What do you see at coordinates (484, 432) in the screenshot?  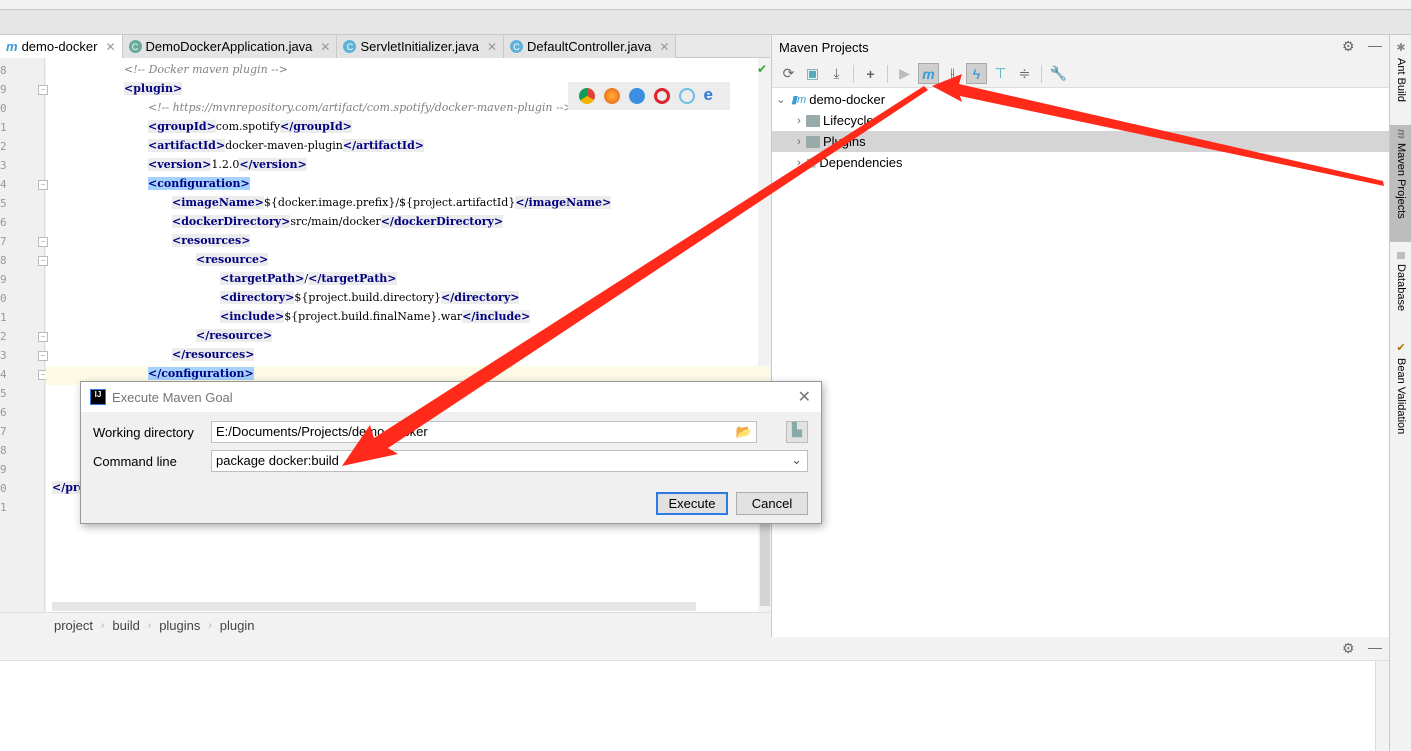 I see `working-directory-field: E:/Documents/Projects/demo-docker 📂` at bounding box center [484, 432].